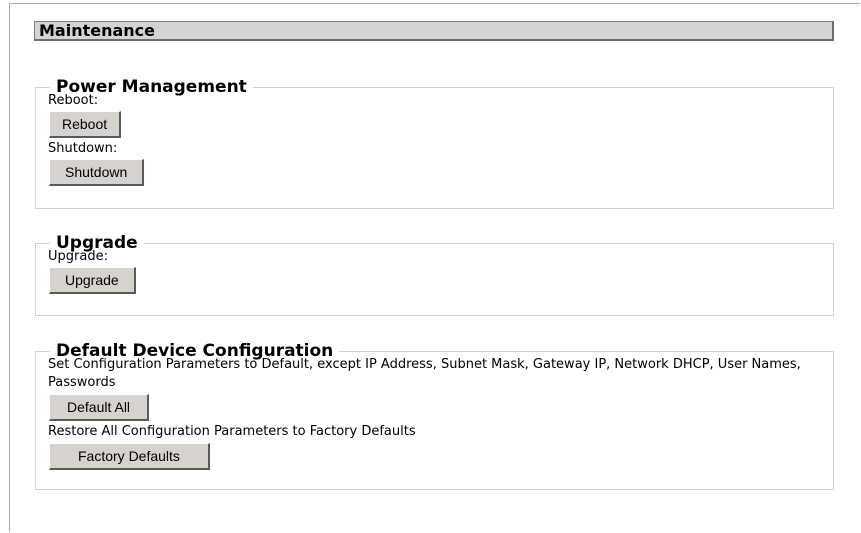  Describe the element at coordinates (92, 280) in the screenshot. I see `upgrade-button: Upgrade` at that location.